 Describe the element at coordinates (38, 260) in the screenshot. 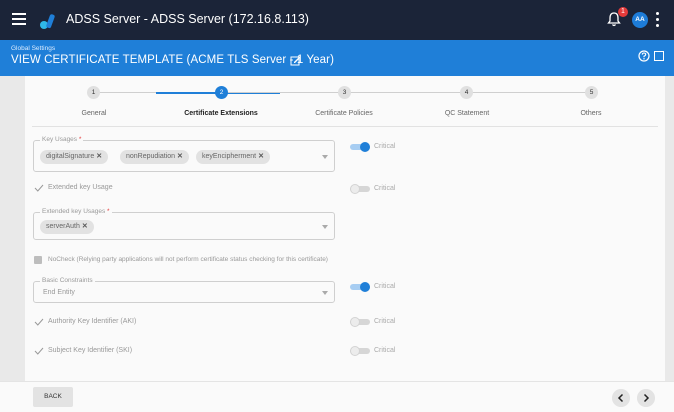

I see `nocheck-checkbox` at that location.